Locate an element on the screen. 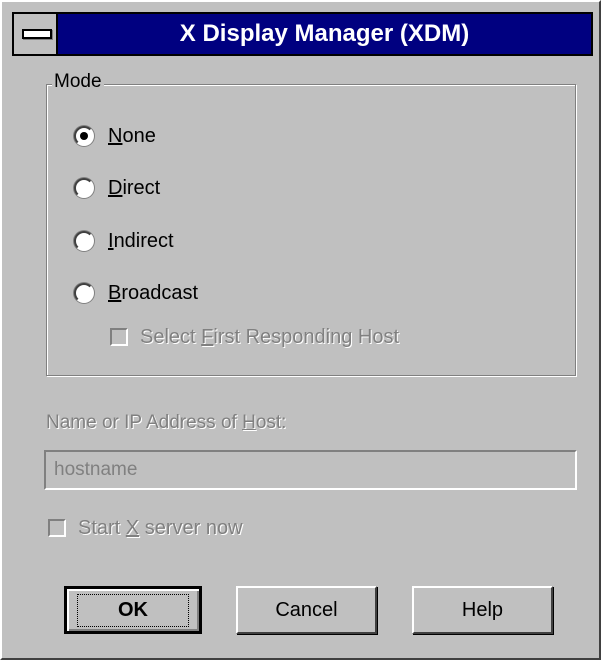 Image resolution: width=601 pixels, height=660 pixels. radio-label-none: None is located at coordinates (132, 135).